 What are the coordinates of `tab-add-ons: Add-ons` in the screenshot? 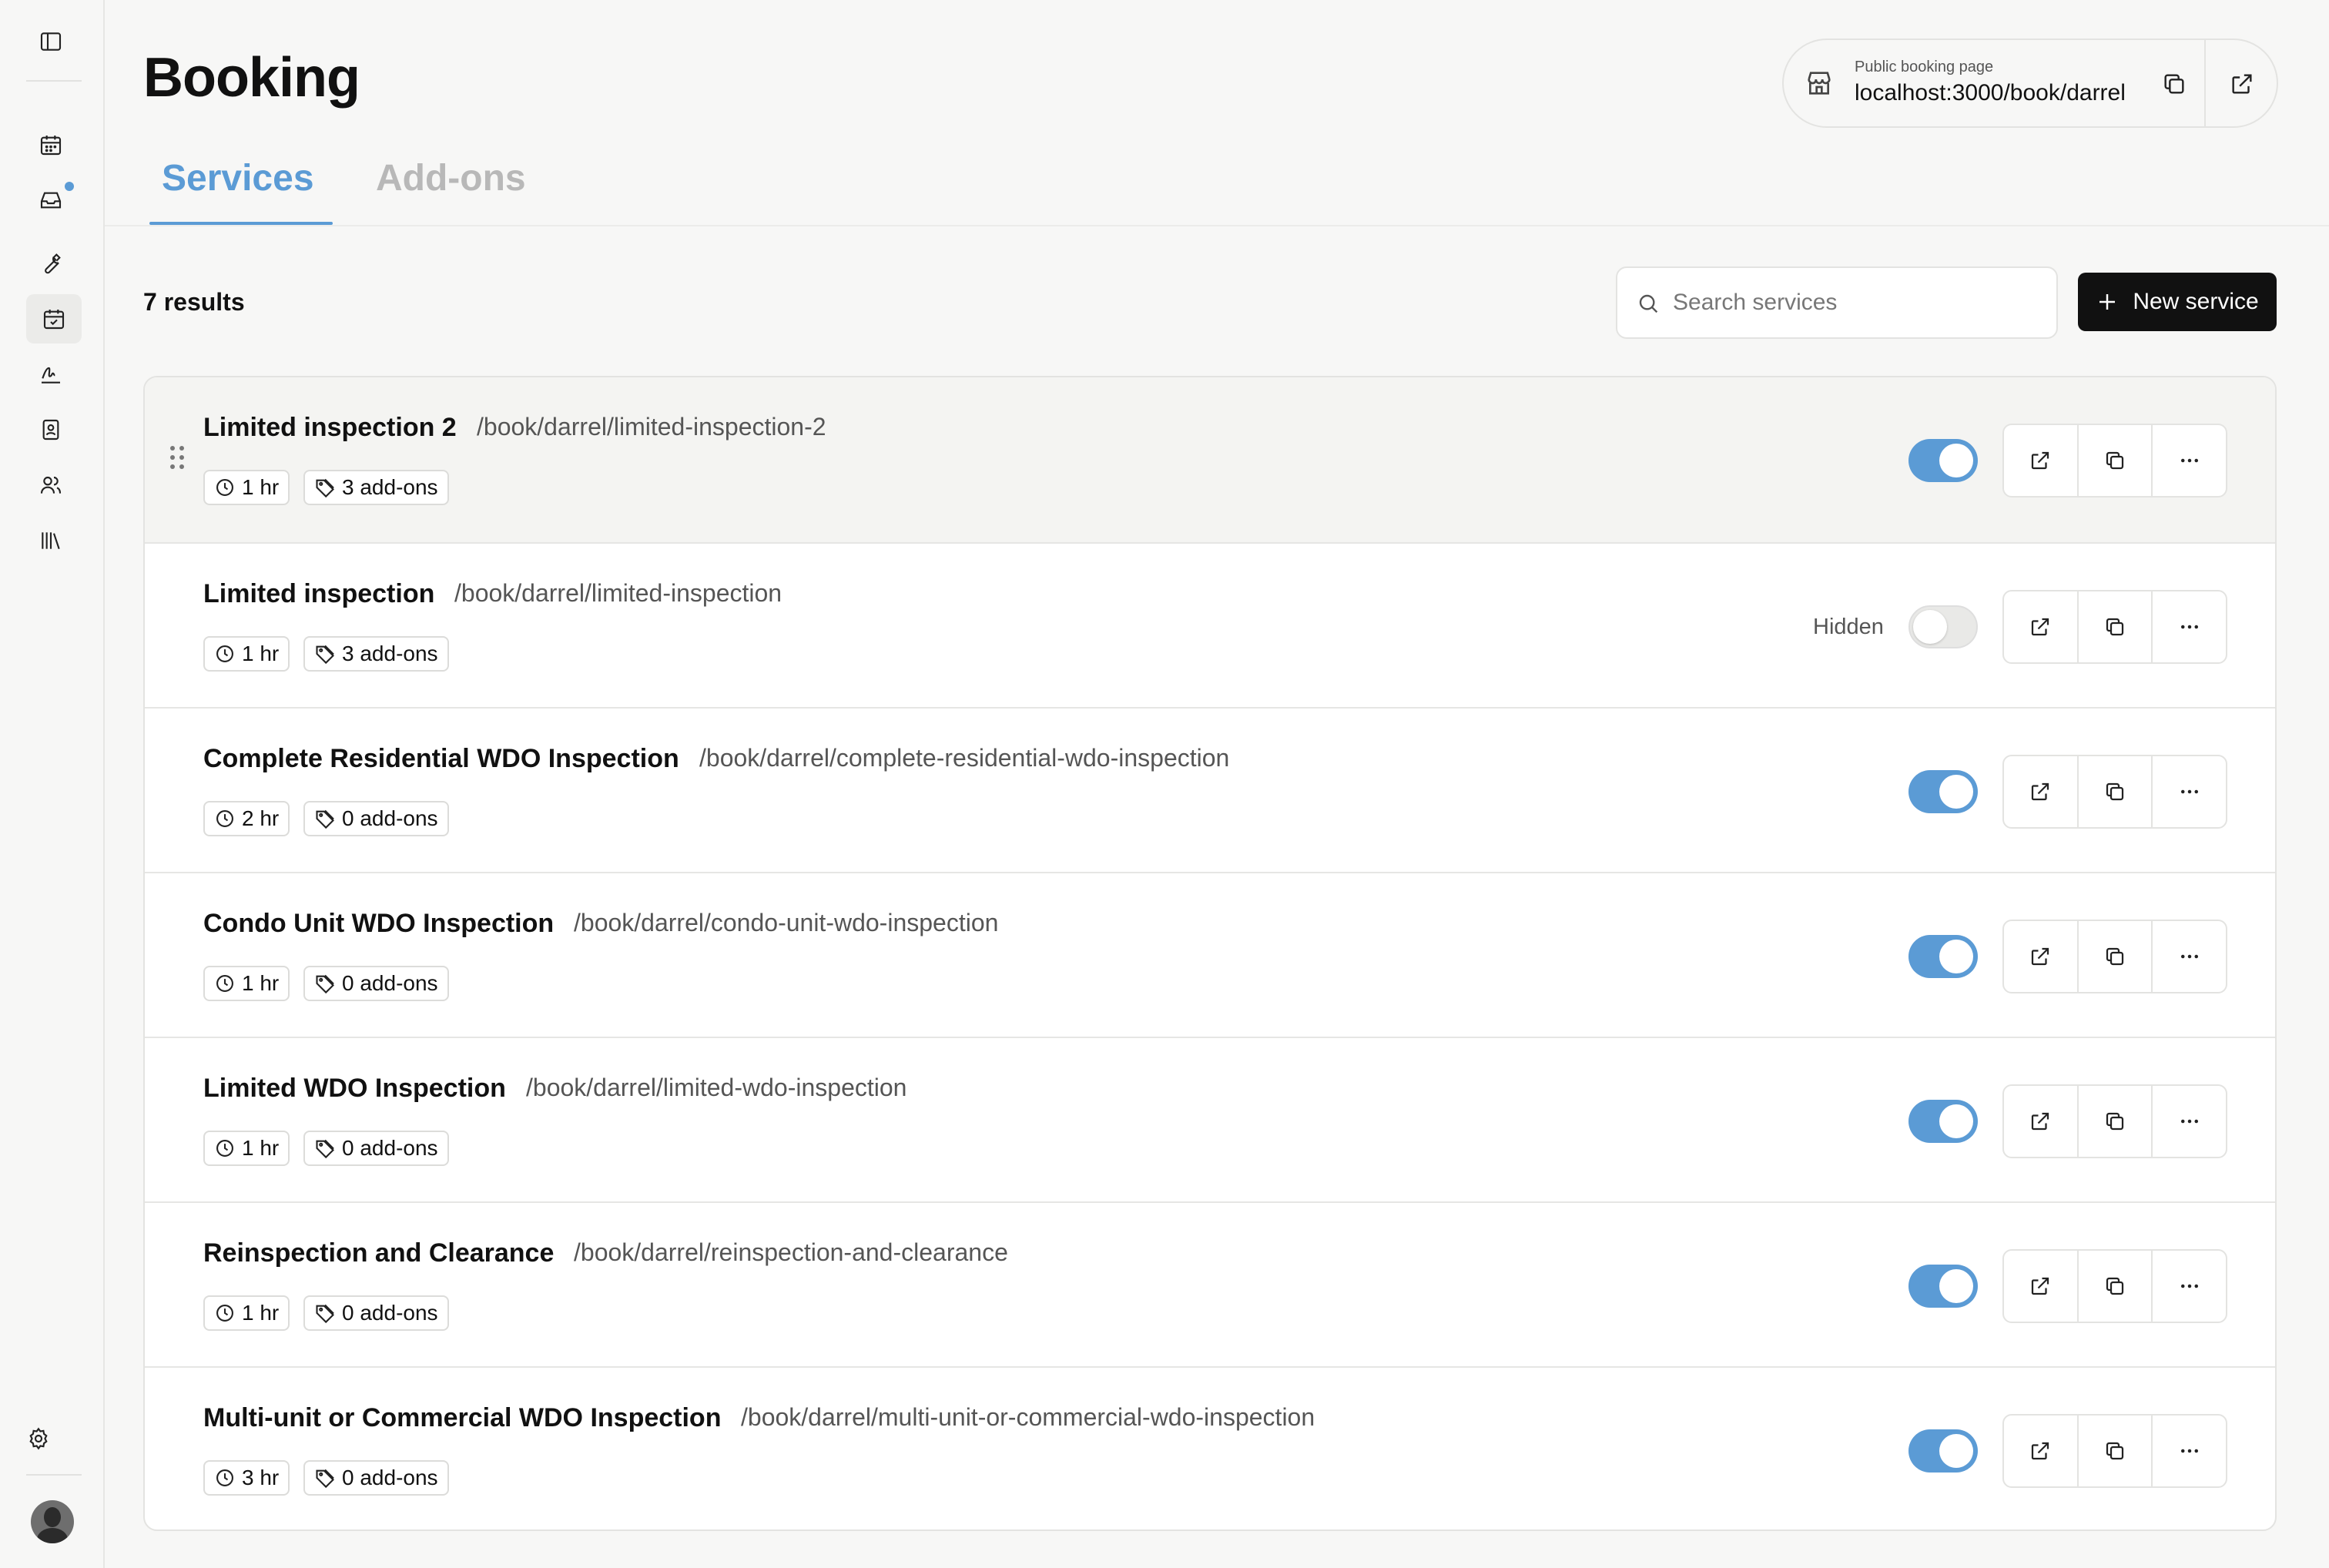 It's located at (451, 178).